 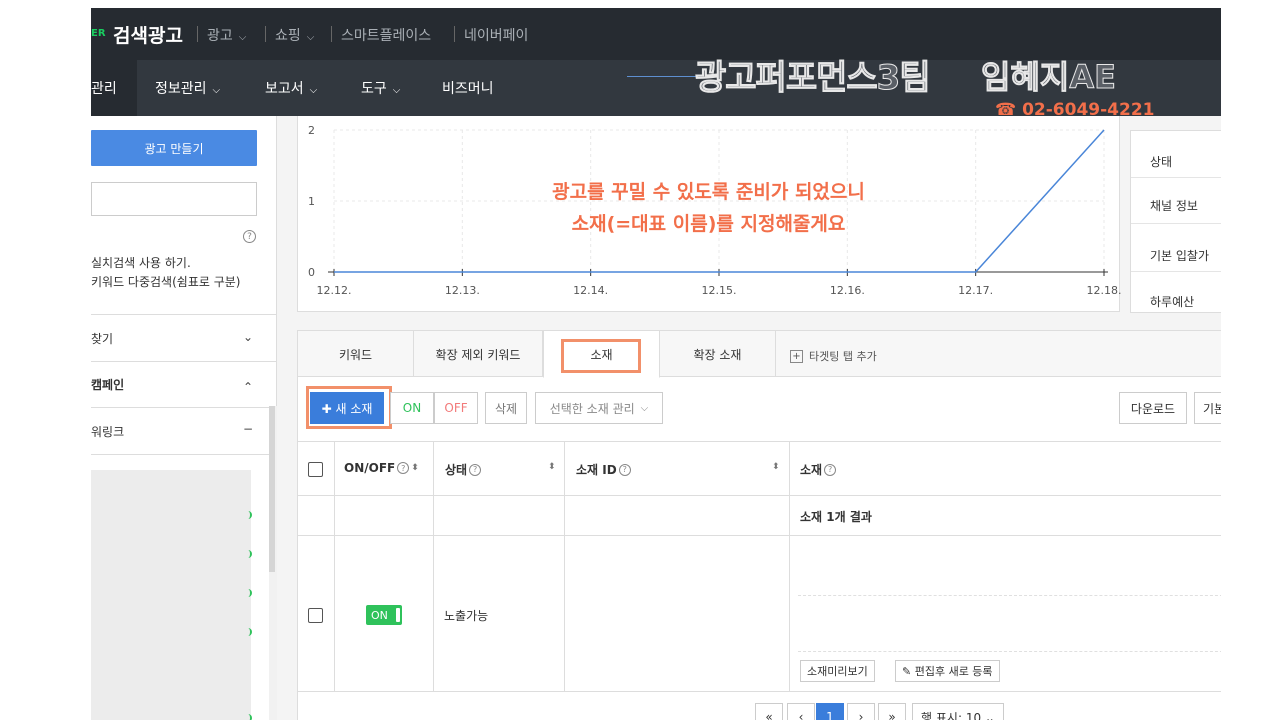 What do you see at coordinates (171, 595) in the screenshot?
I see `blurred-ad-group-list` at bounding box center [171, 595].